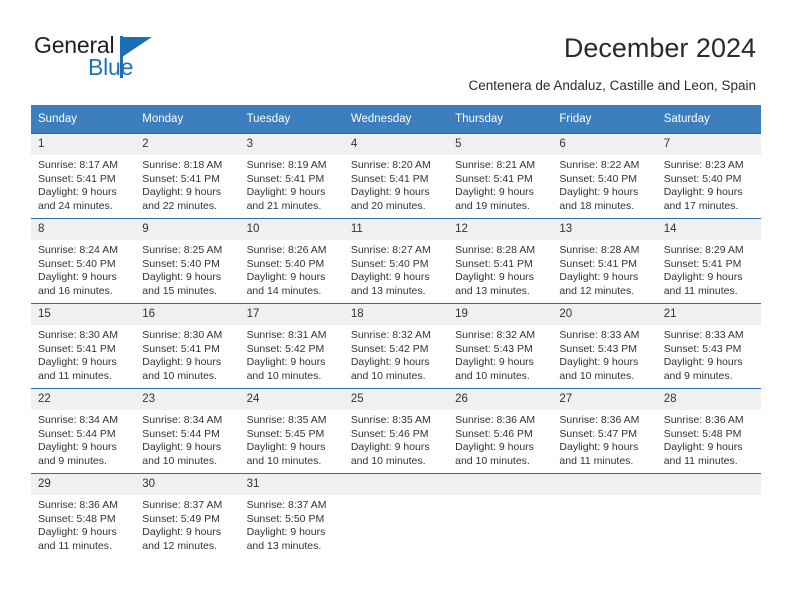  What do you see at coordinates (179, 205) in the screenshot?
I see `daylight-duration-line2: and 22 minutes.` at bounding box center [179, 205].